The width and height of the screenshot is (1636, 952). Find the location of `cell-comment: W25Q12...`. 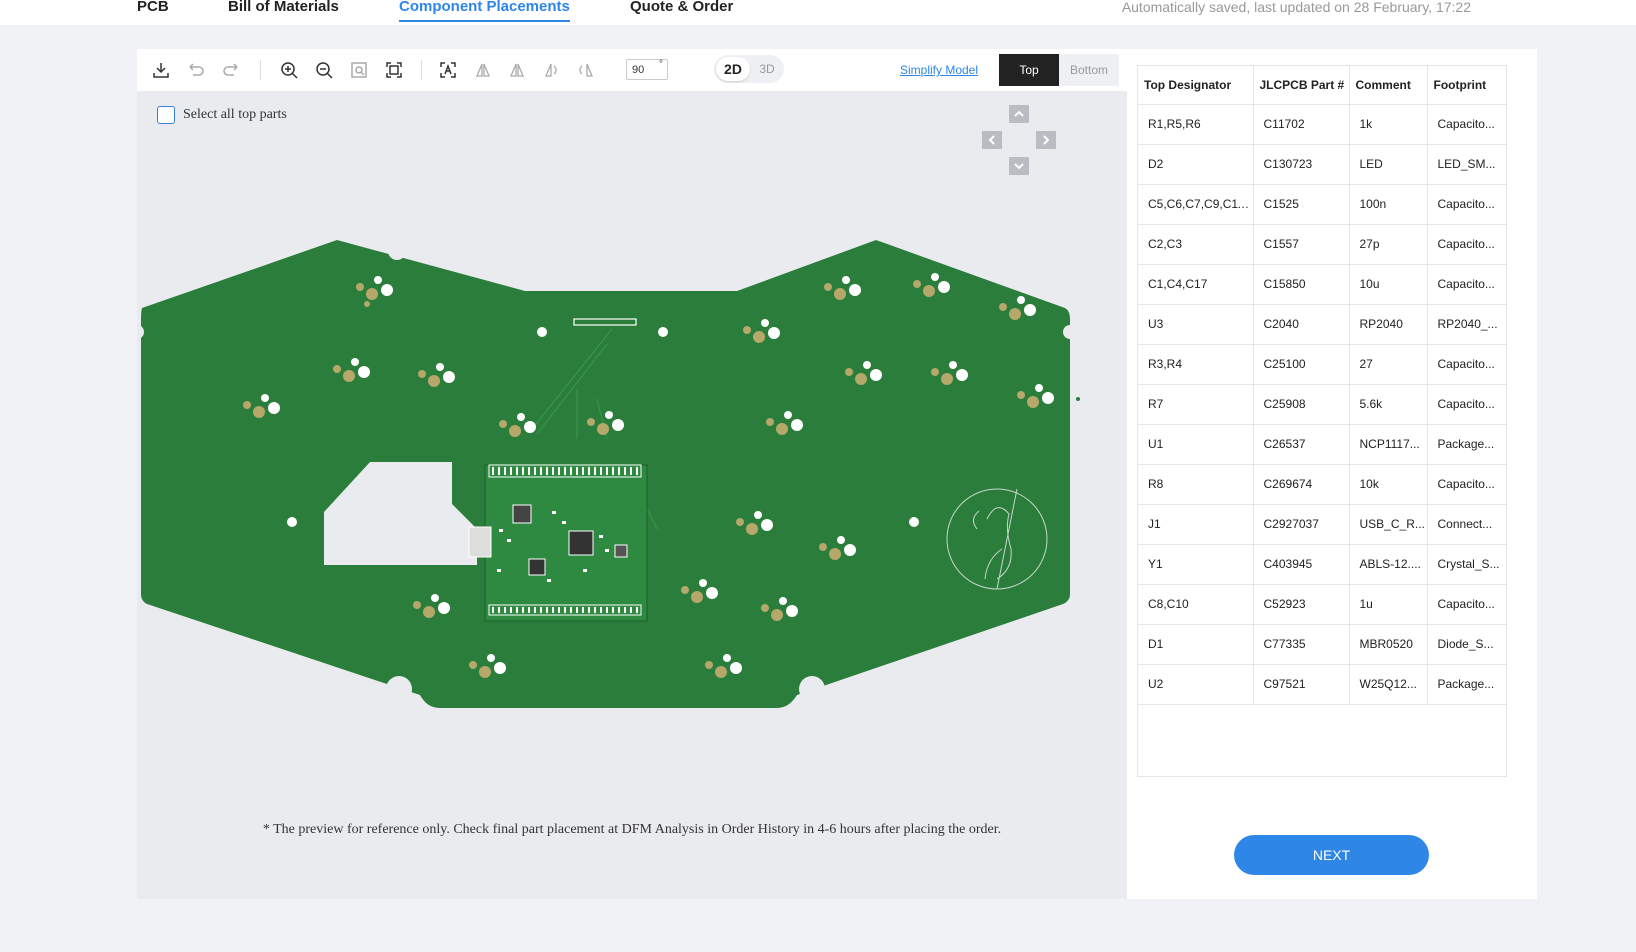

cell-comment: W25Q12... is located at coordinates (1388, 684).